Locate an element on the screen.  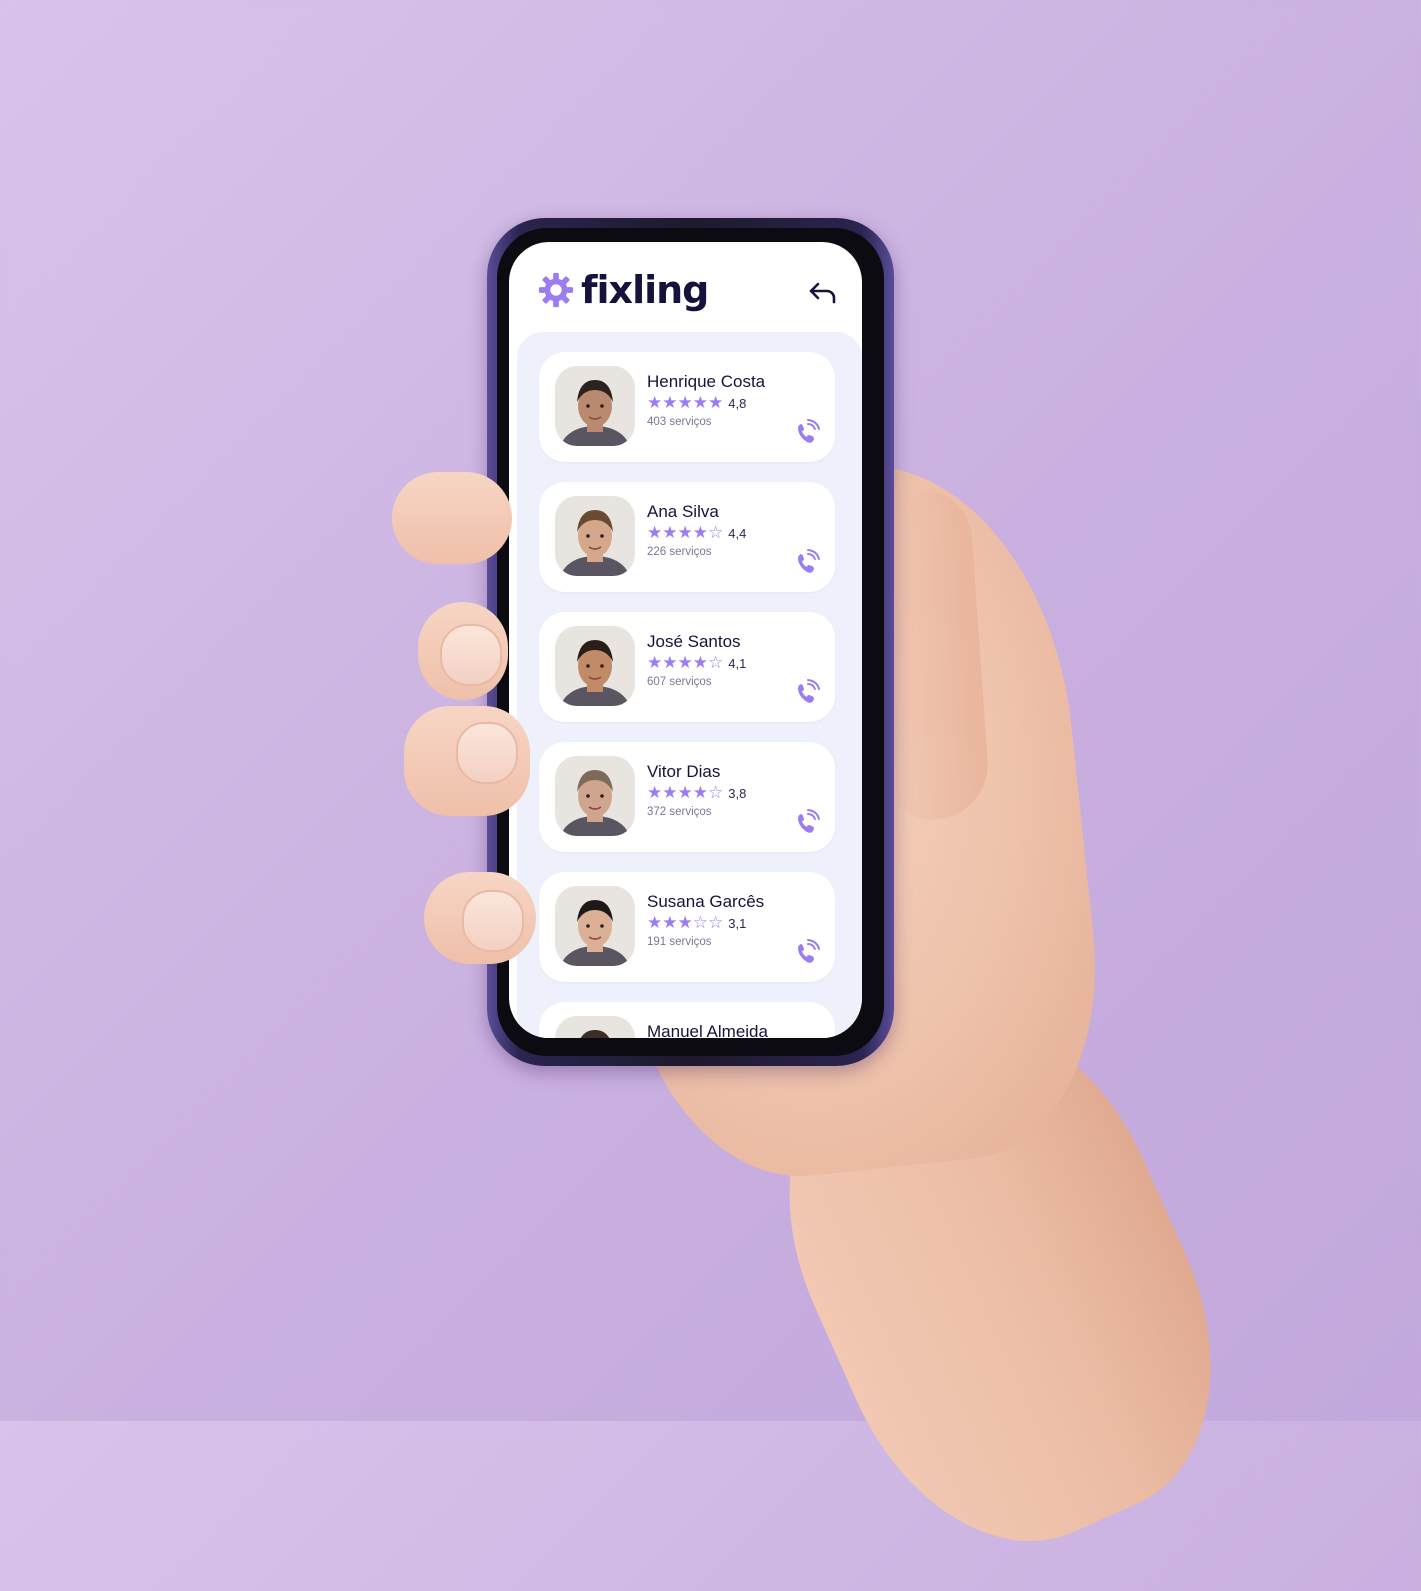
rating-stars: ★ ★ ★ ☆ ☆ 3,1 is located at coordinates (696, 923).